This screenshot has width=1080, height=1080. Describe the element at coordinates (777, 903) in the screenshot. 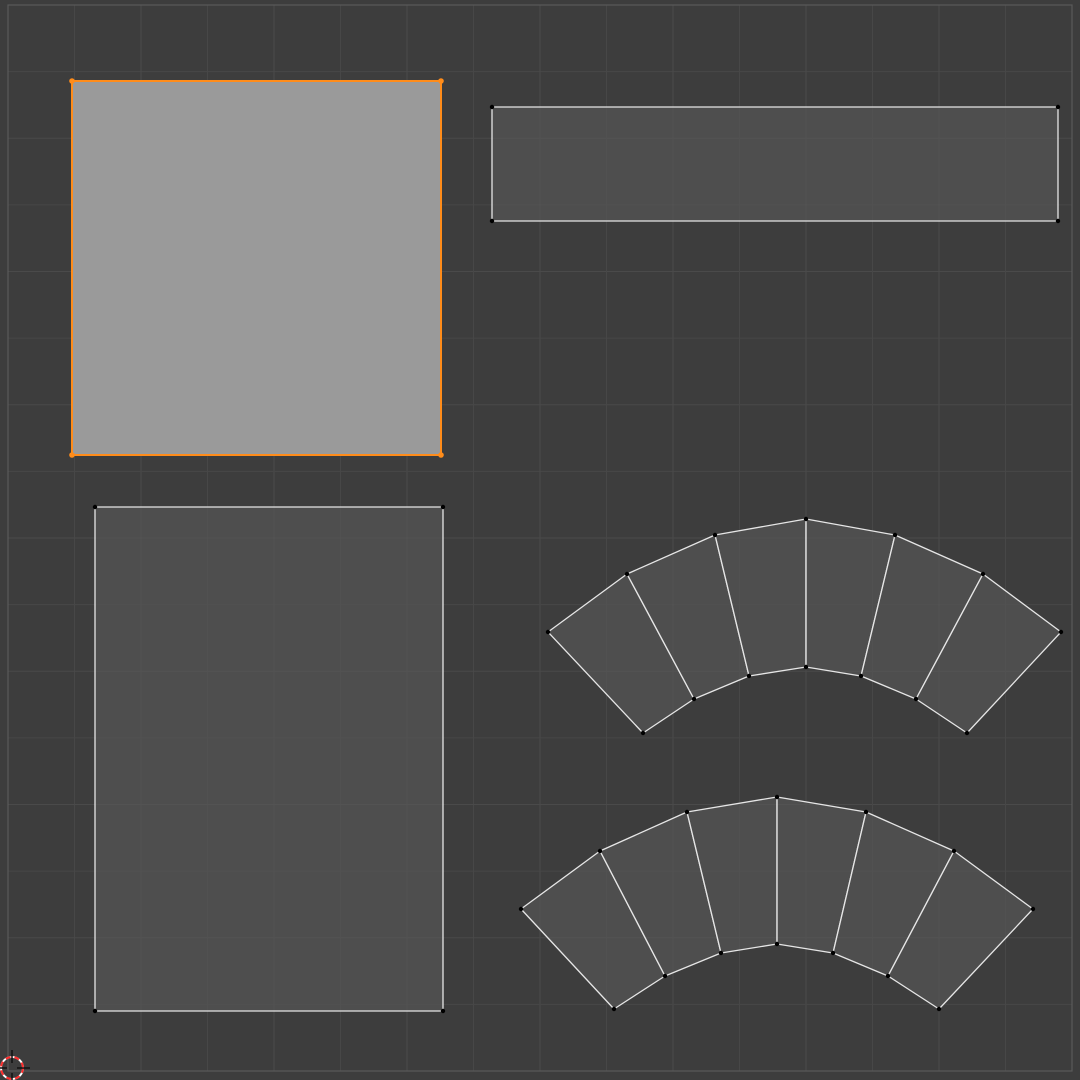

I see `arc-island-lower` at that location.